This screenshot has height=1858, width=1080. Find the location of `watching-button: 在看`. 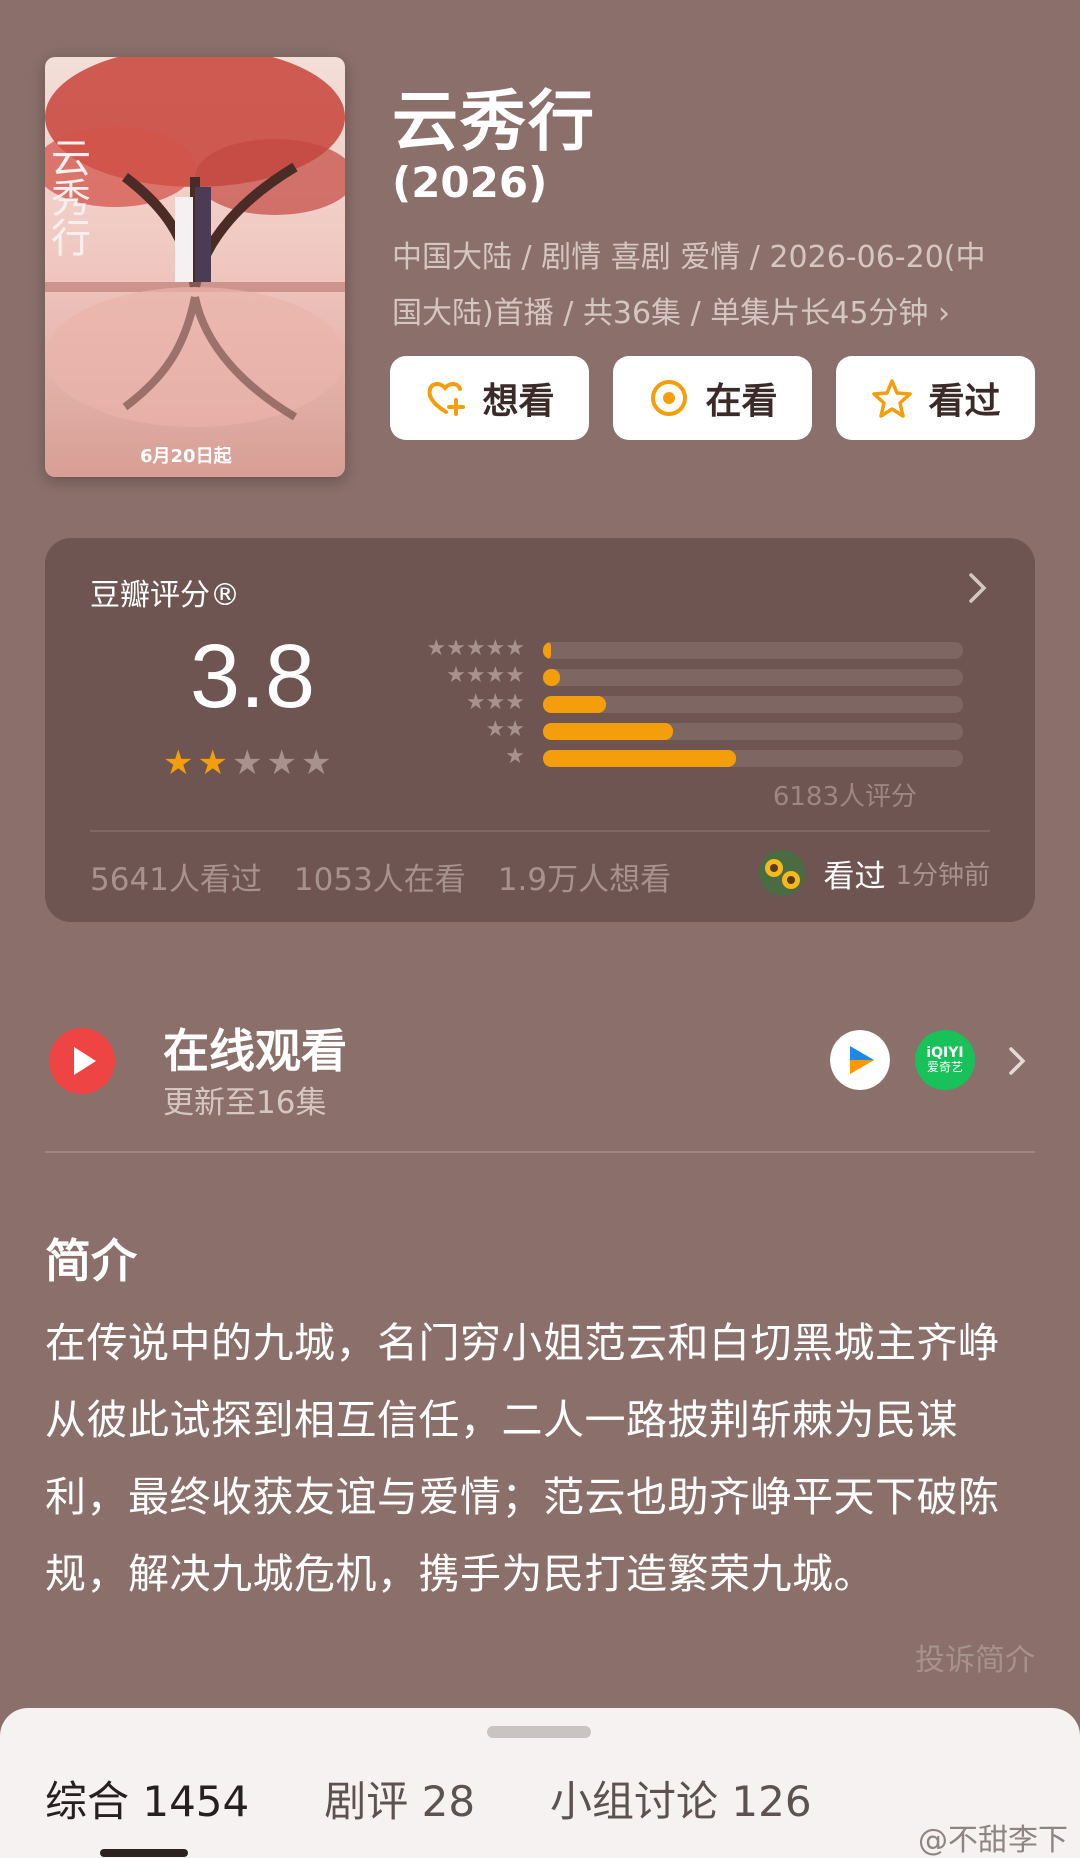

watching-button: 在看 is located at coordinates (712, 398).